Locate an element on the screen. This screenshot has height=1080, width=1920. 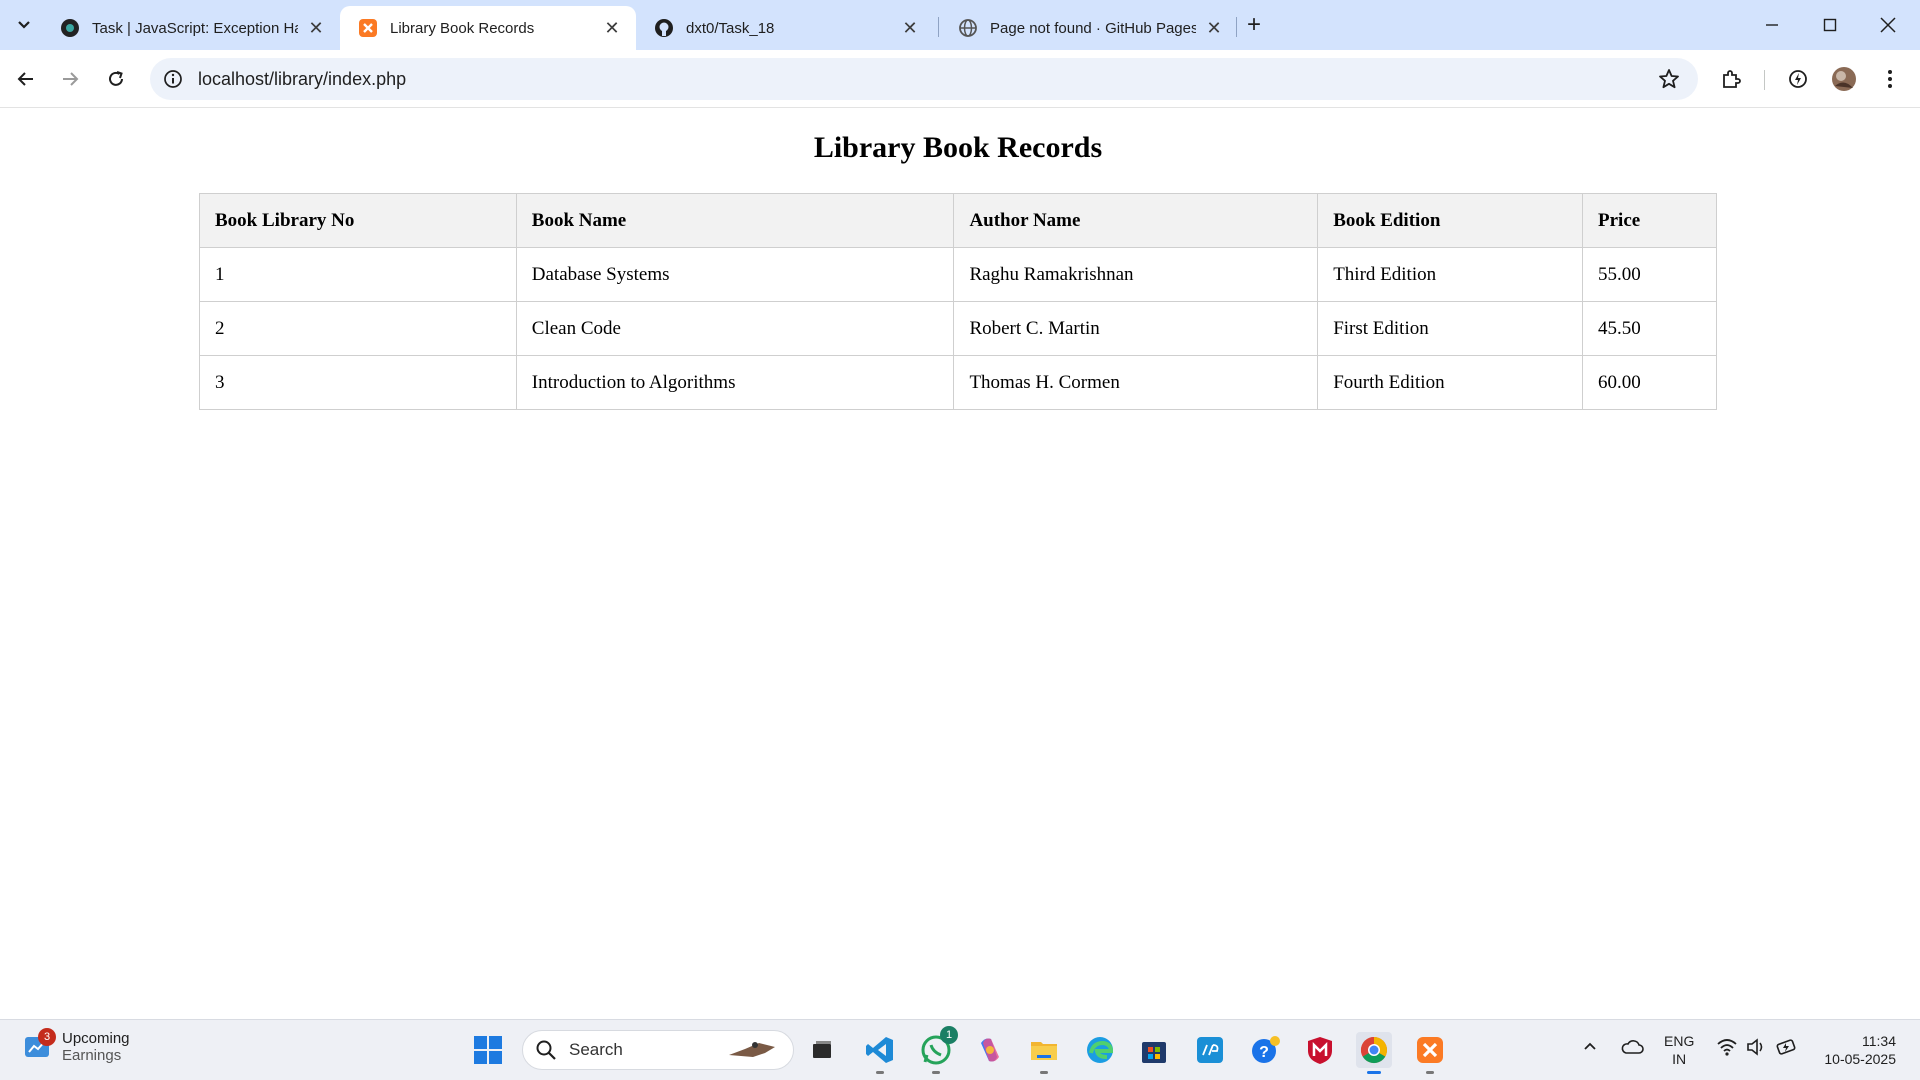
taskbar-search: Search is located at coordinates (658, 1050).